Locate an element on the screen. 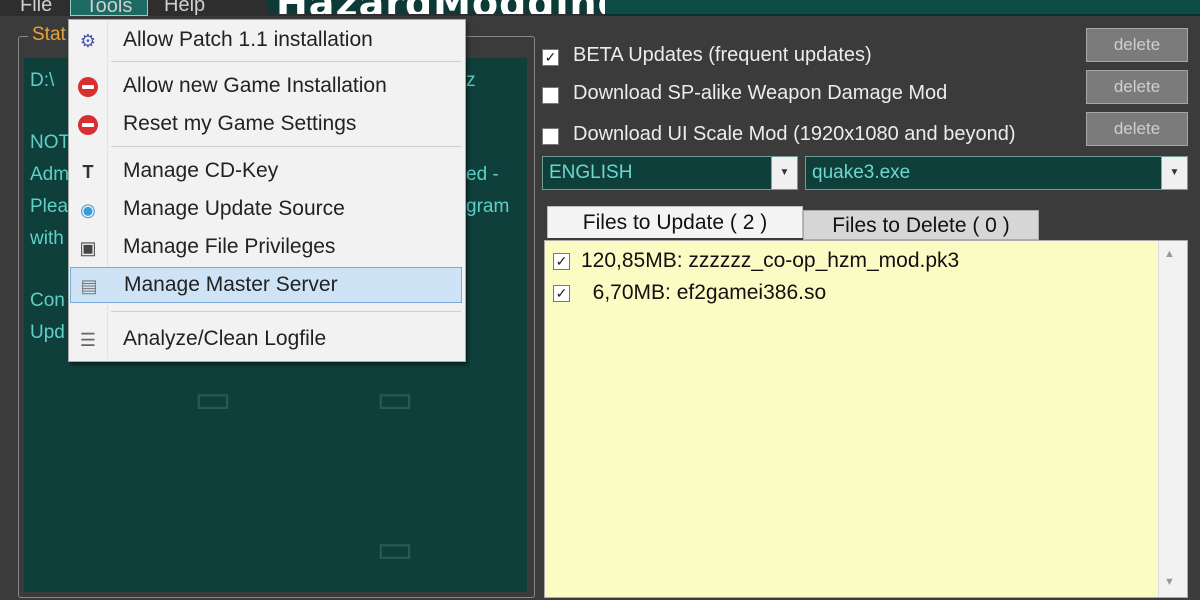  menu-item-label: Reset my Game Settings is located at coordinates (240, 123).